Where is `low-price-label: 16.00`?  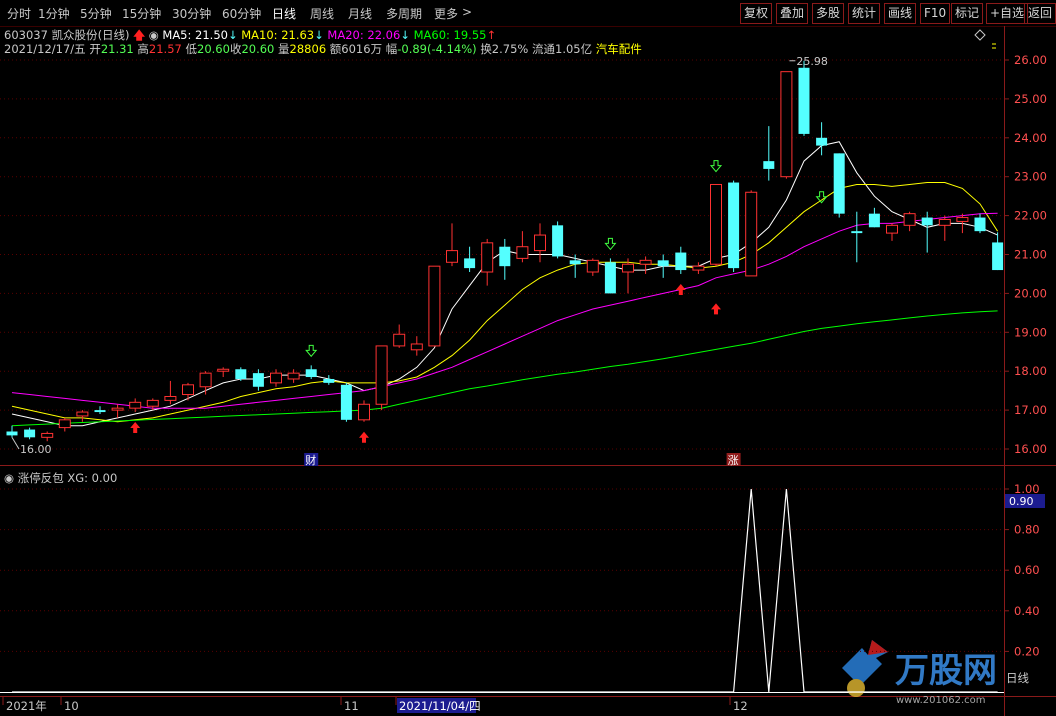
low-price-label: 16.00 is located at coordinates (36, 449).